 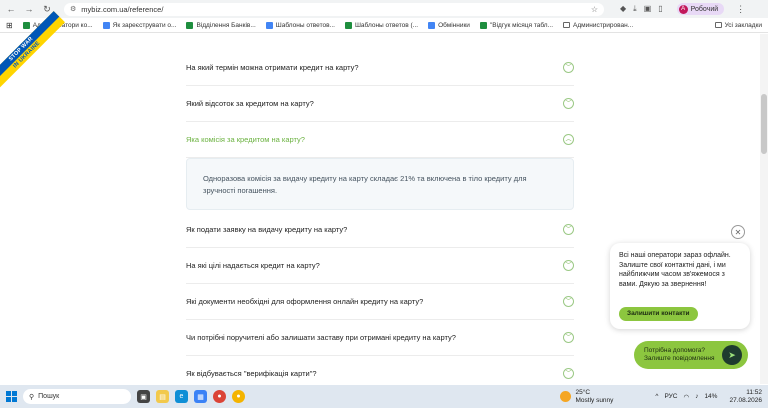 What do you see at coordinates (738, 232) in the screenshot?
I see `chat-close-icon: ✕` at bounding box center [738, 232].